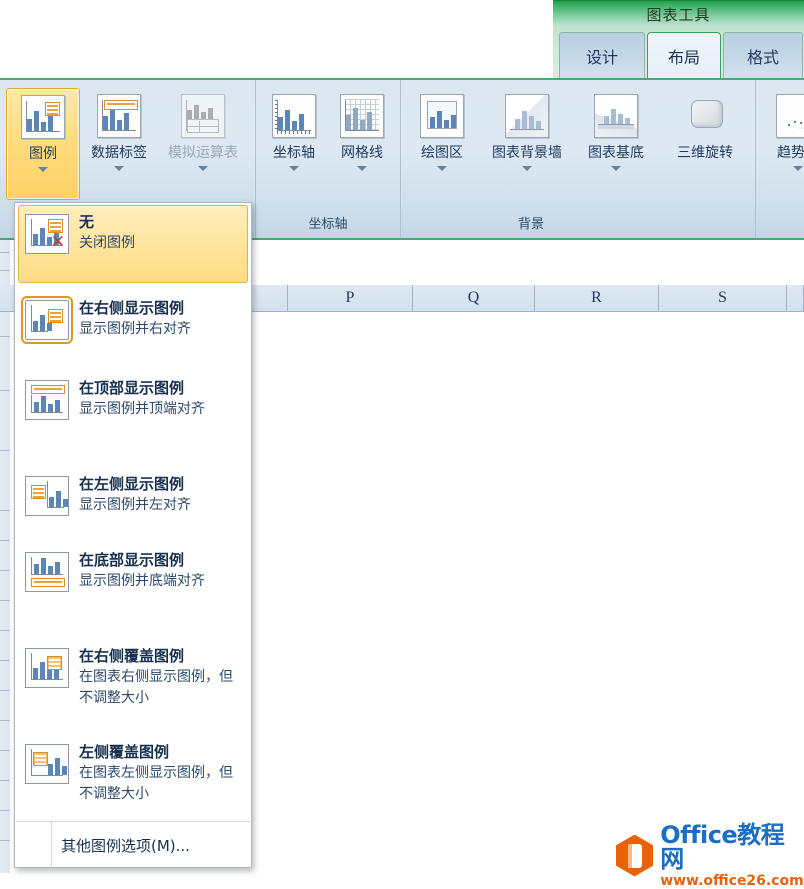 Image resolution: width=804 pixels, height=889 pixels. I want to click on chart-wall-icon, so click(527, 116).